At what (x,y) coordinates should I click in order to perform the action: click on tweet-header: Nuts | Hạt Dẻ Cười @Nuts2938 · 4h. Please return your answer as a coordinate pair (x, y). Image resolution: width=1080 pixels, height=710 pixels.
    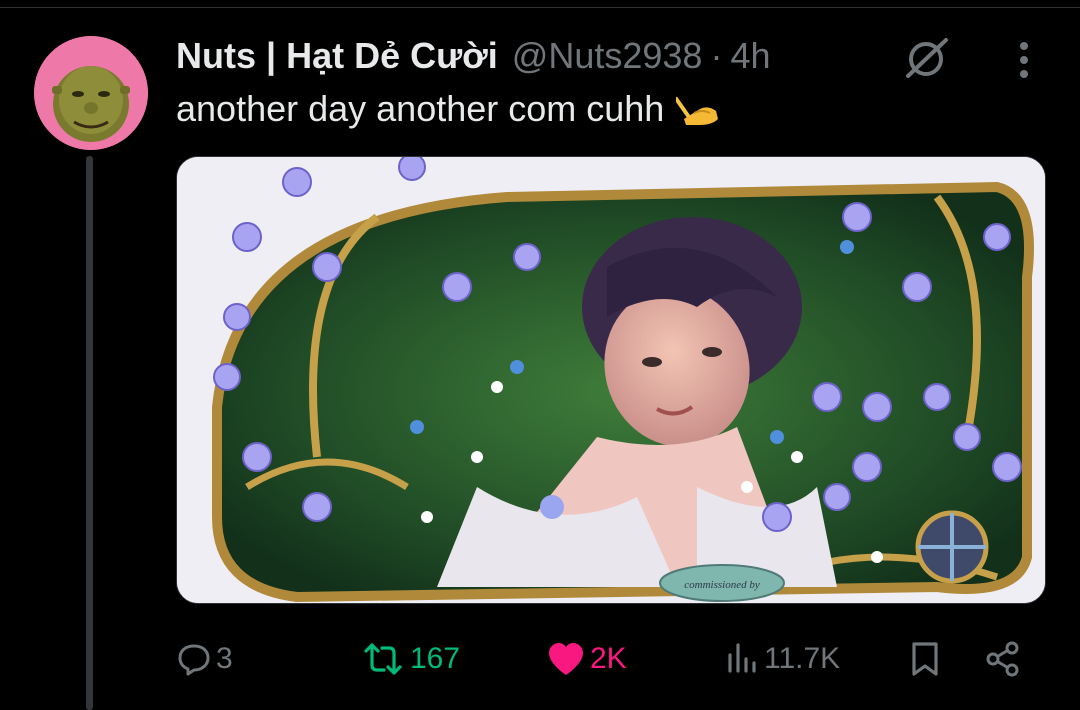
    Looking at the image, I should click on (473, 56).